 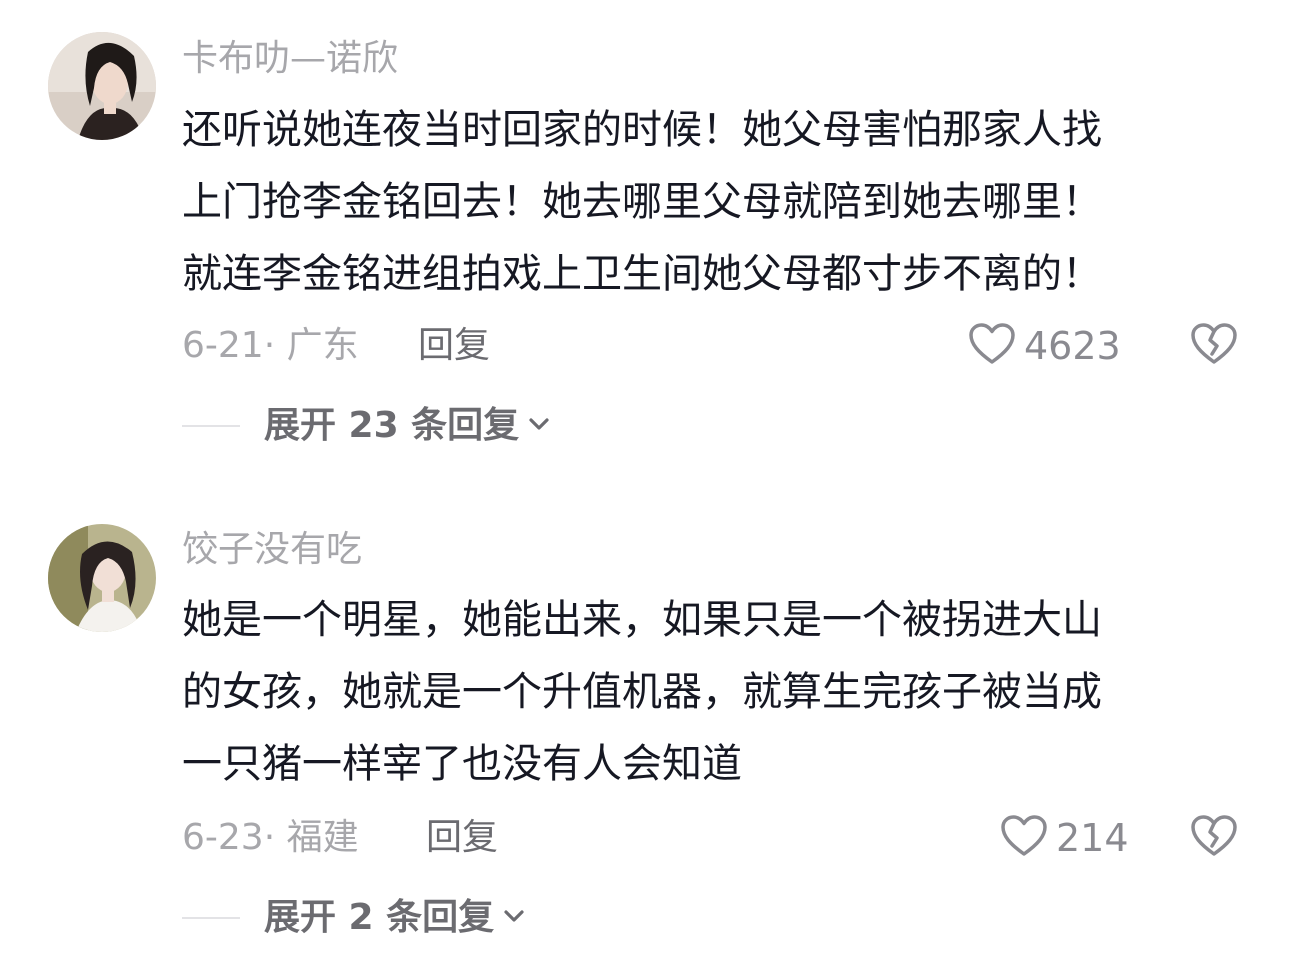 I want to click on comment-text-line: 上门抢李金铭回去！她去哪里父母就陪到她去哪里！, so click(x=642, y=202).